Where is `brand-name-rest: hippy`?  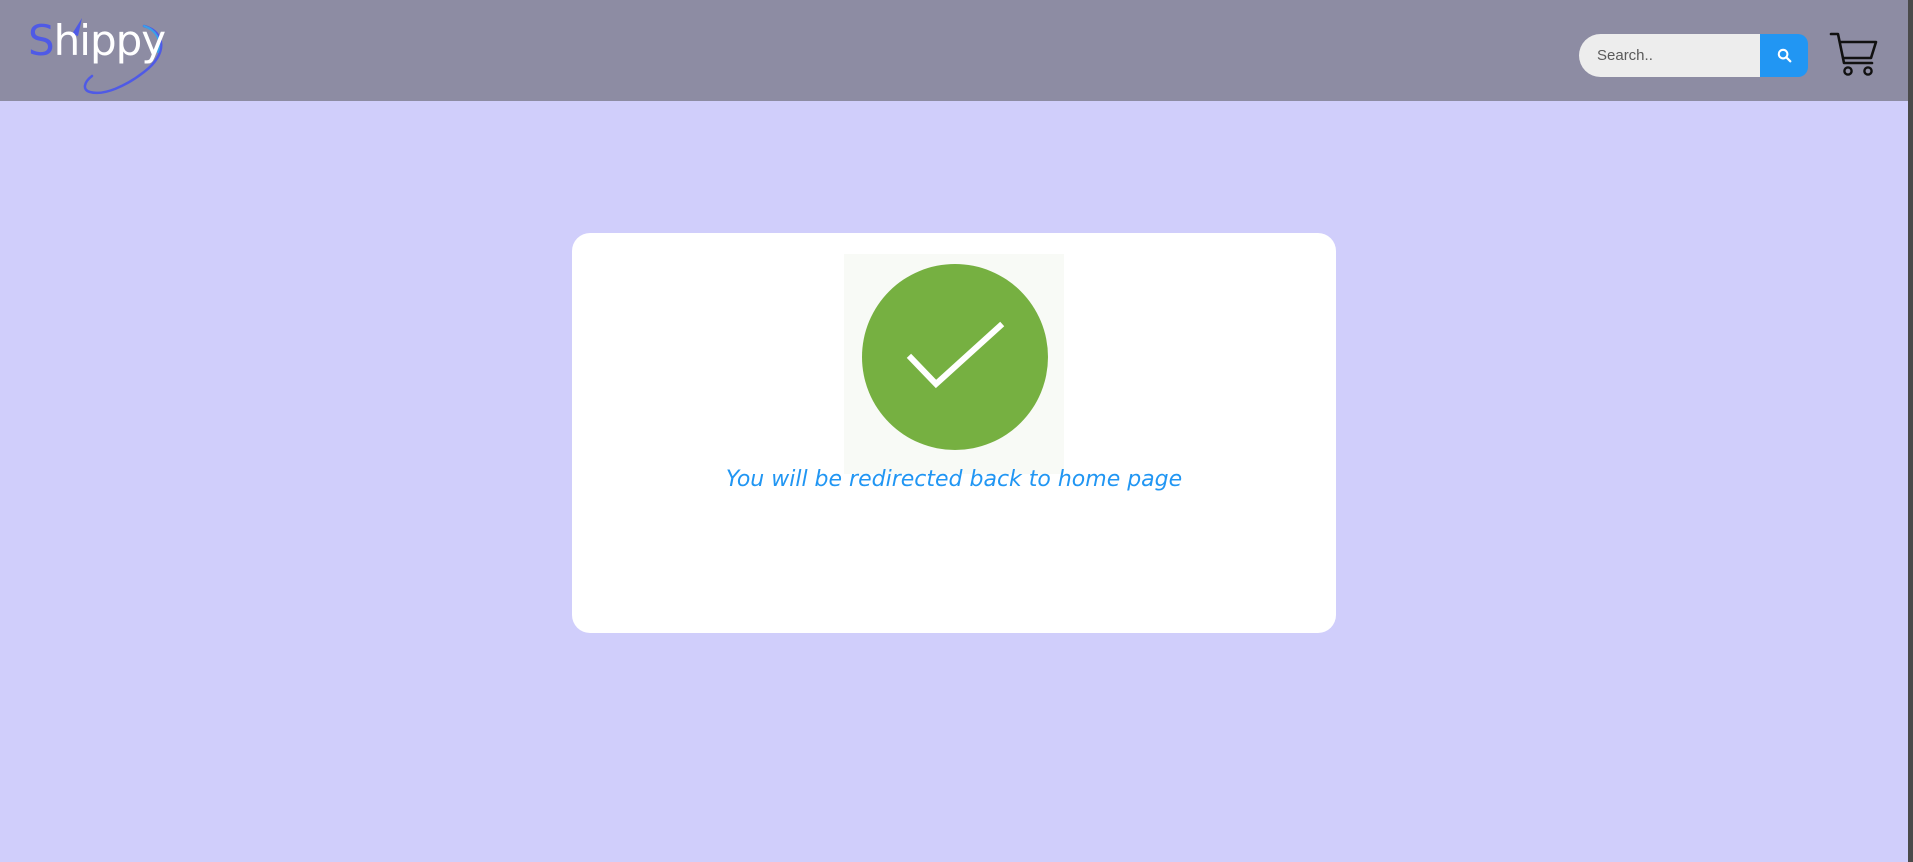
brand-name-rest: hippy is located at coordinates (109, 40).